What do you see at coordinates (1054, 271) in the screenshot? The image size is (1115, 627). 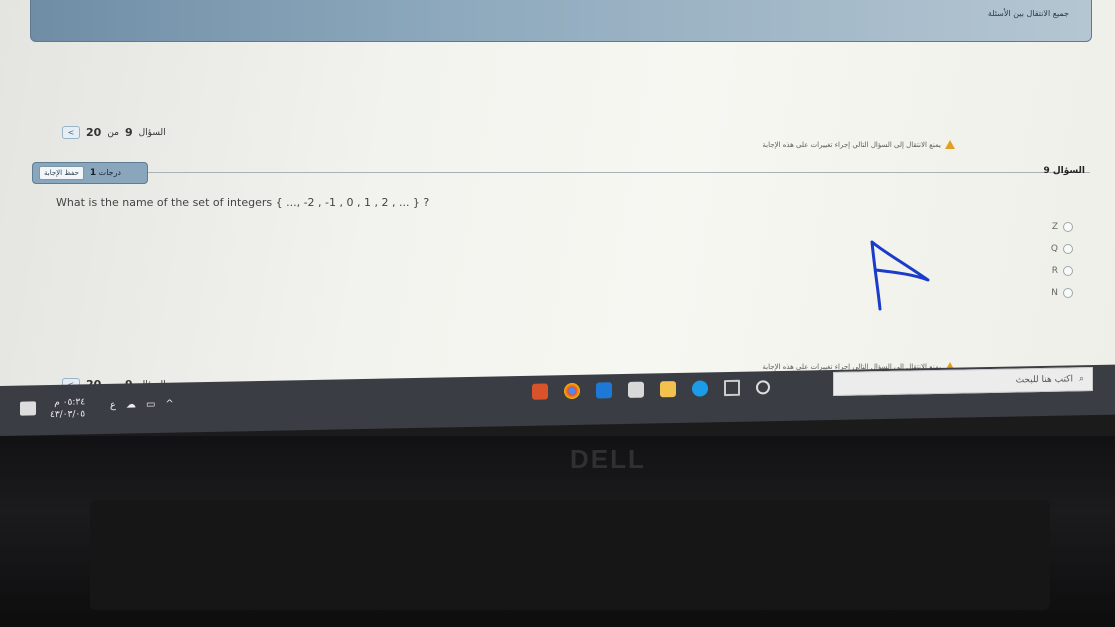 I see `option-label: R` at bounding box center [1054, 271].